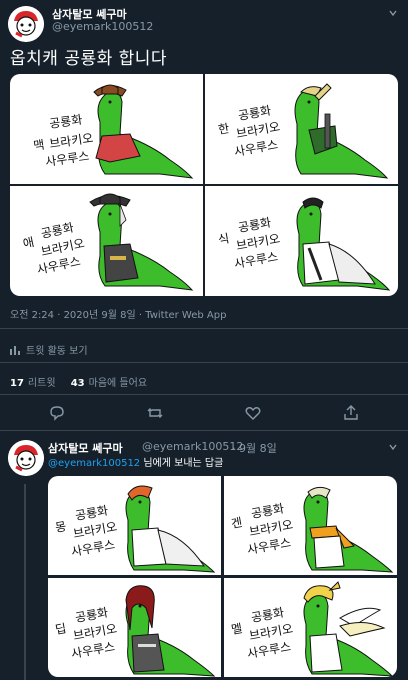 This screenshot has width=408, height=680. What do you see at coordinates (254, 448) in the screenshot?
I see `reply-date: · 9월 8일` at bounding box center [254, 448].